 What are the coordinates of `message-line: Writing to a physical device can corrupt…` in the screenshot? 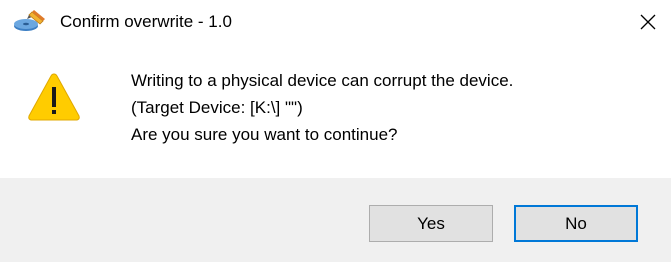 It's located at (322, 80).